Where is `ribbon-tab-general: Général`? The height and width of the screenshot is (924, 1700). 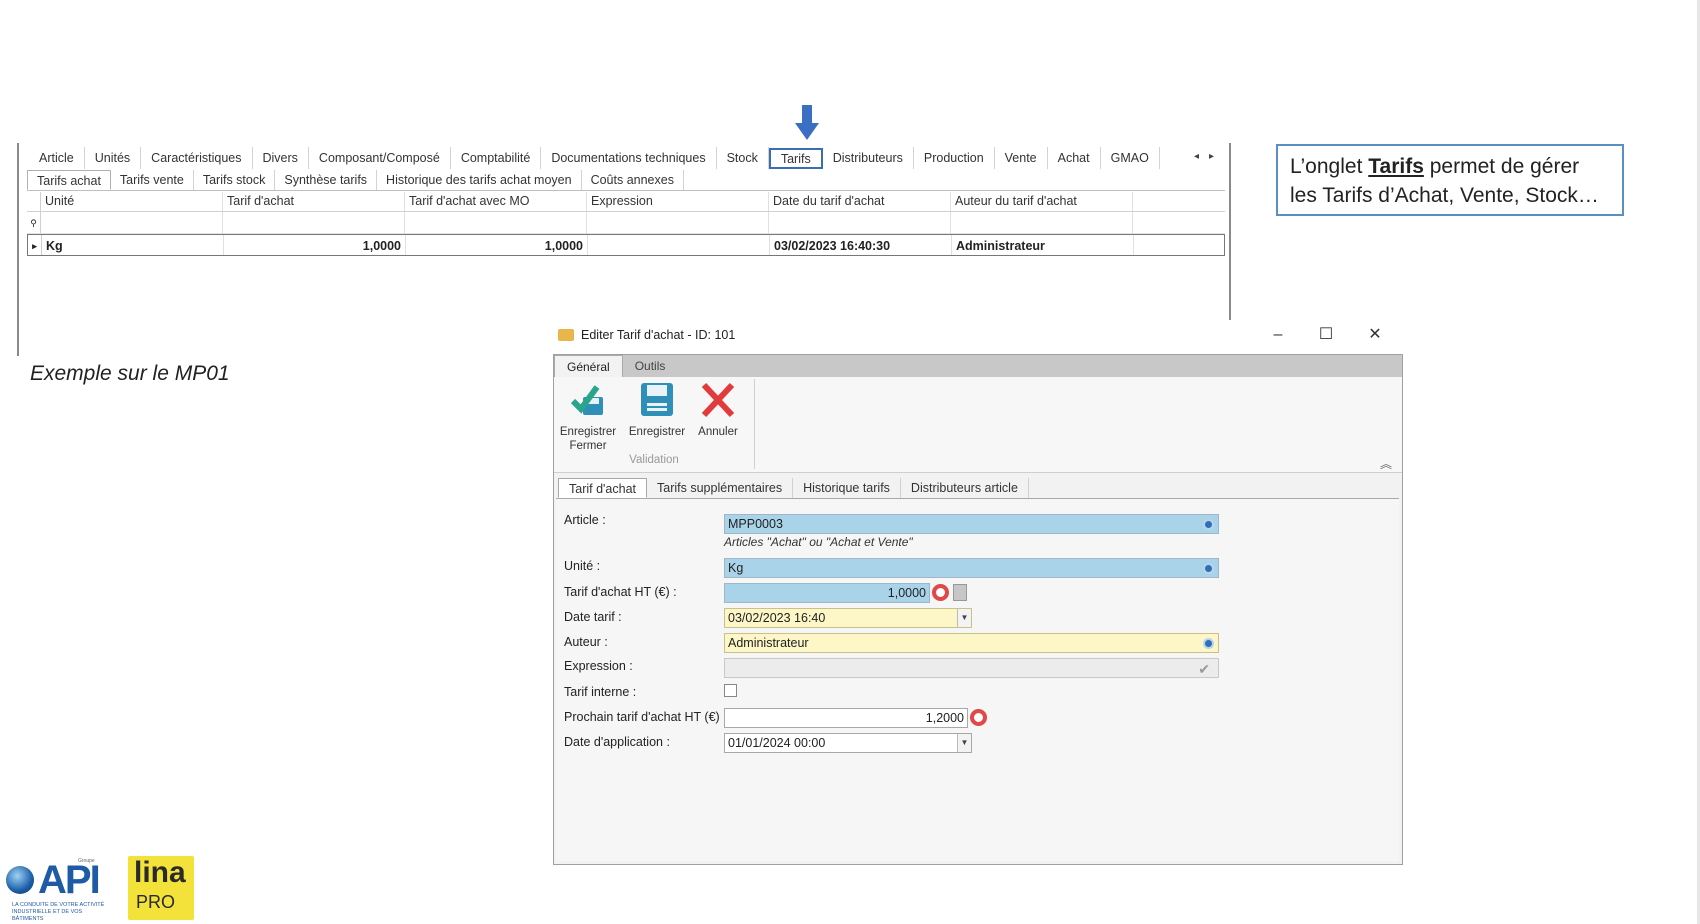 ribbon-tab-general: Général is located at coordinates (588, 366).